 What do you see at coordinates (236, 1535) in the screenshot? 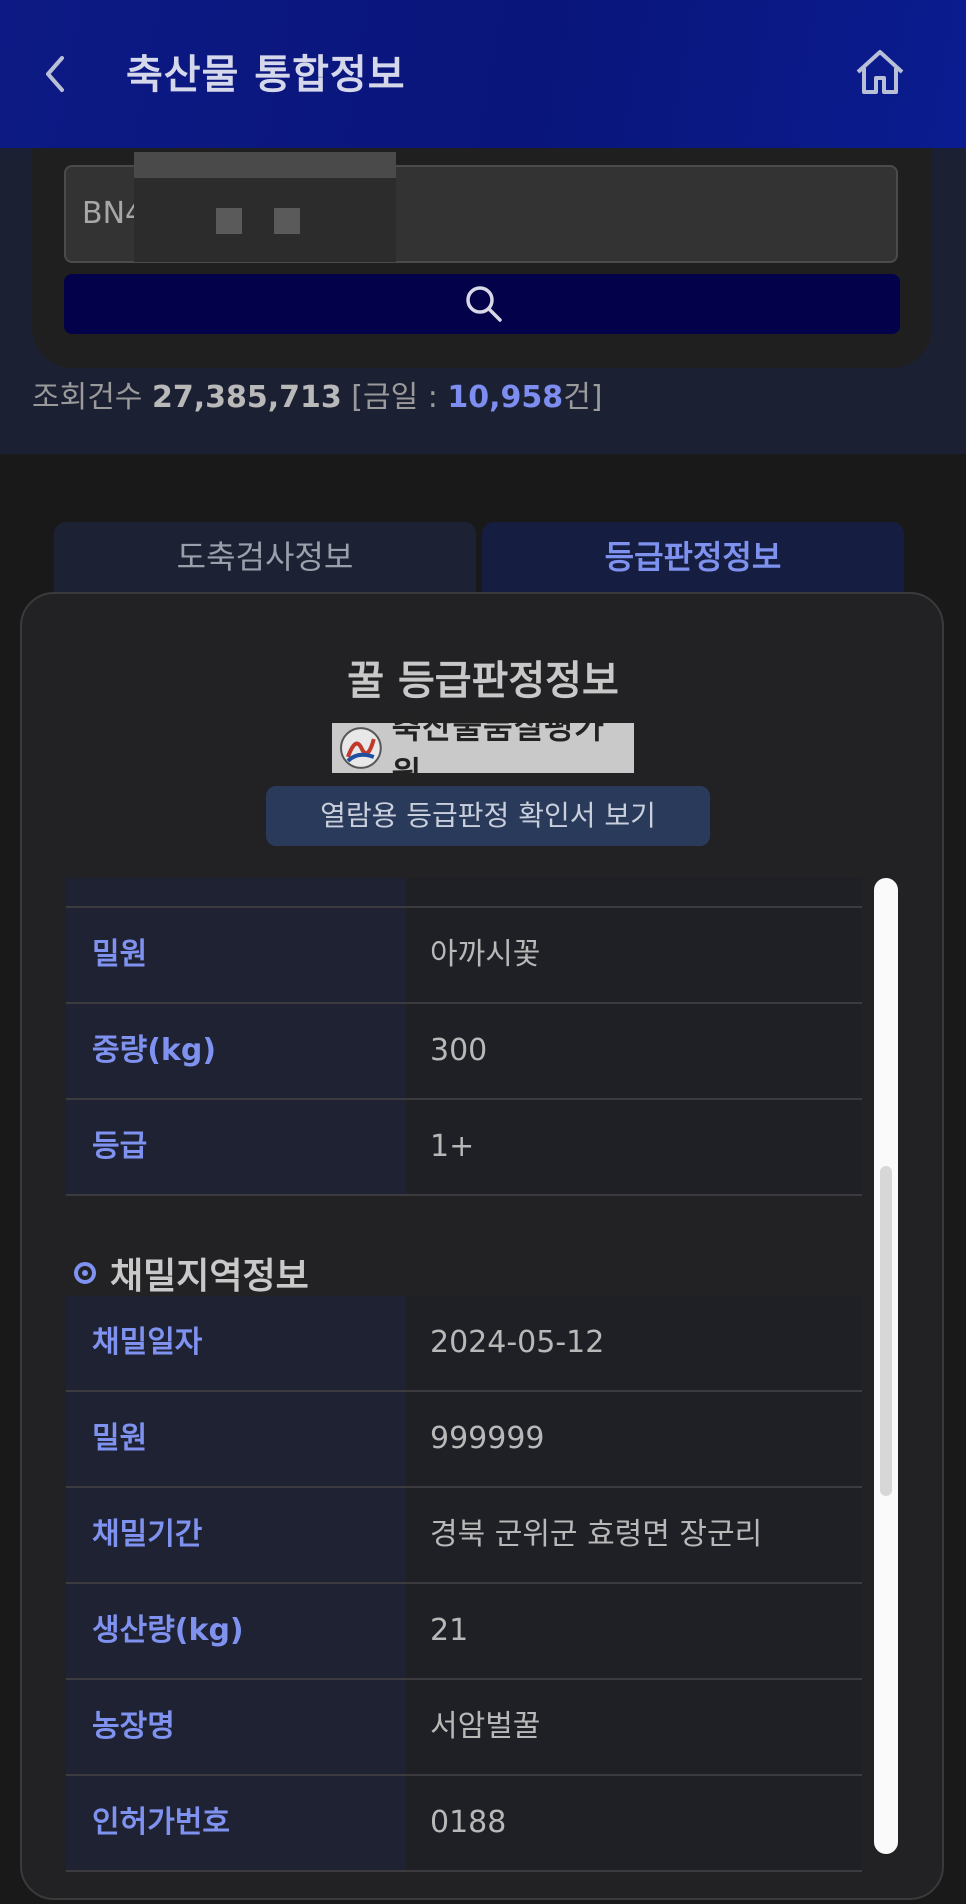
I see `row-label: 채밀기간` at bounding box center [236, 1535].